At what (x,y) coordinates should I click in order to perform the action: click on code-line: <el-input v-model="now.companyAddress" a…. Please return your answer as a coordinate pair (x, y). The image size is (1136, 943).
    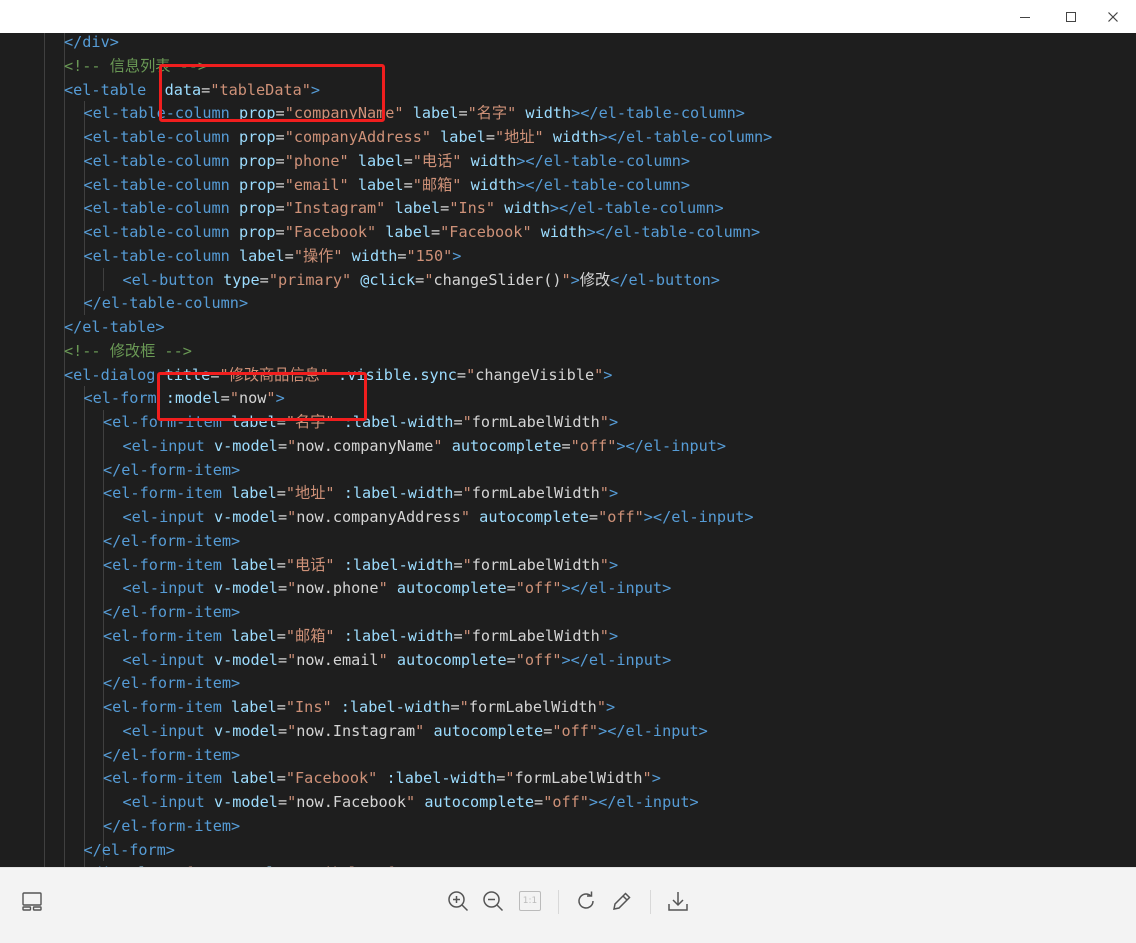
    Looking at the image, I should click on (438, 517).